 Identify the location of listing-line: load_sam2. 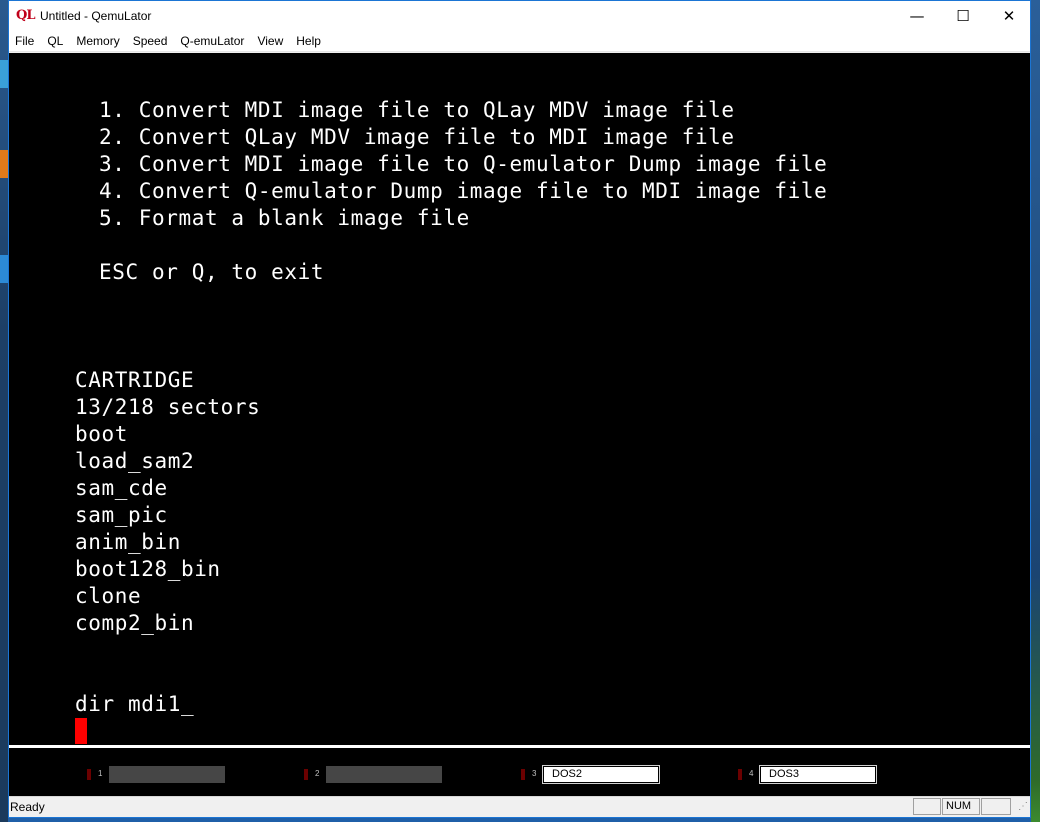
(135, 461).